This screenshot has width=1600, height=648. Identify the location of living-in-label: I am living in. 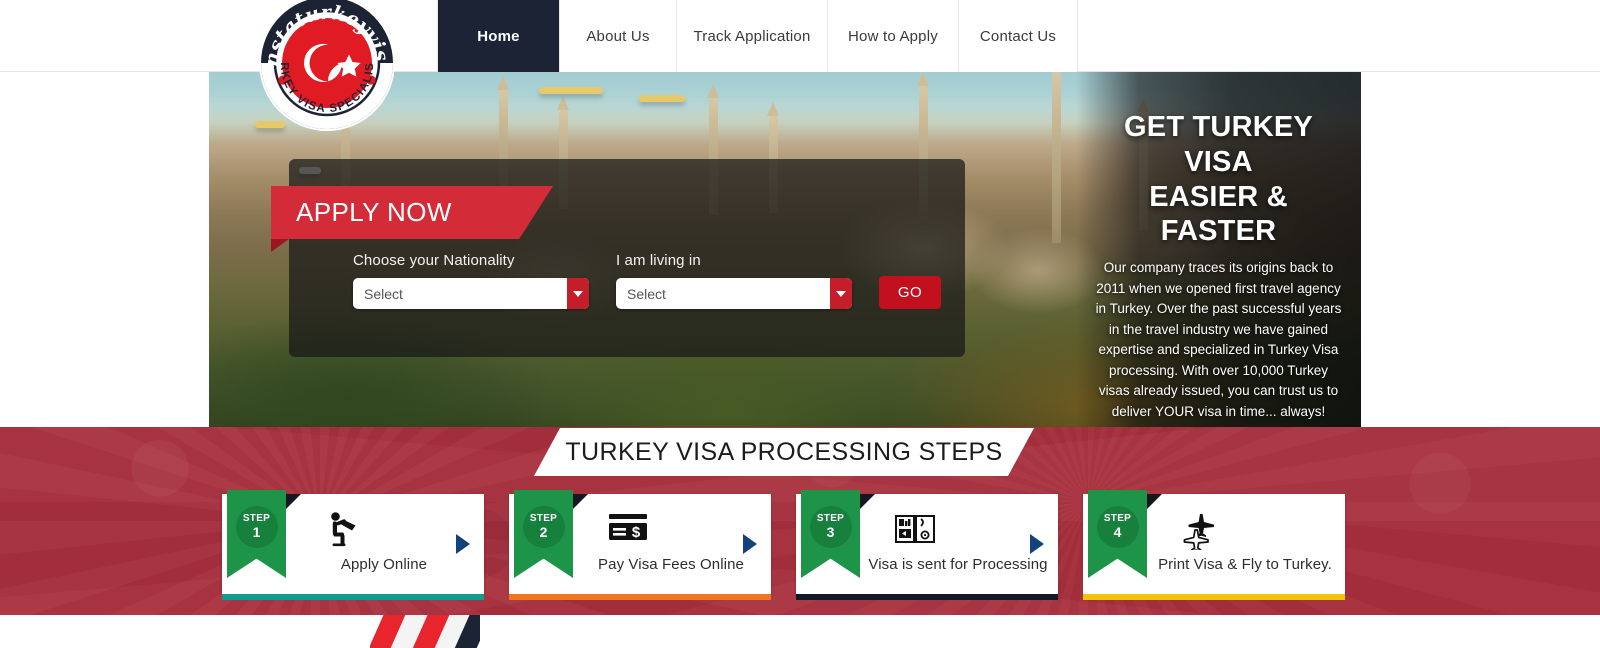
(658, 260).